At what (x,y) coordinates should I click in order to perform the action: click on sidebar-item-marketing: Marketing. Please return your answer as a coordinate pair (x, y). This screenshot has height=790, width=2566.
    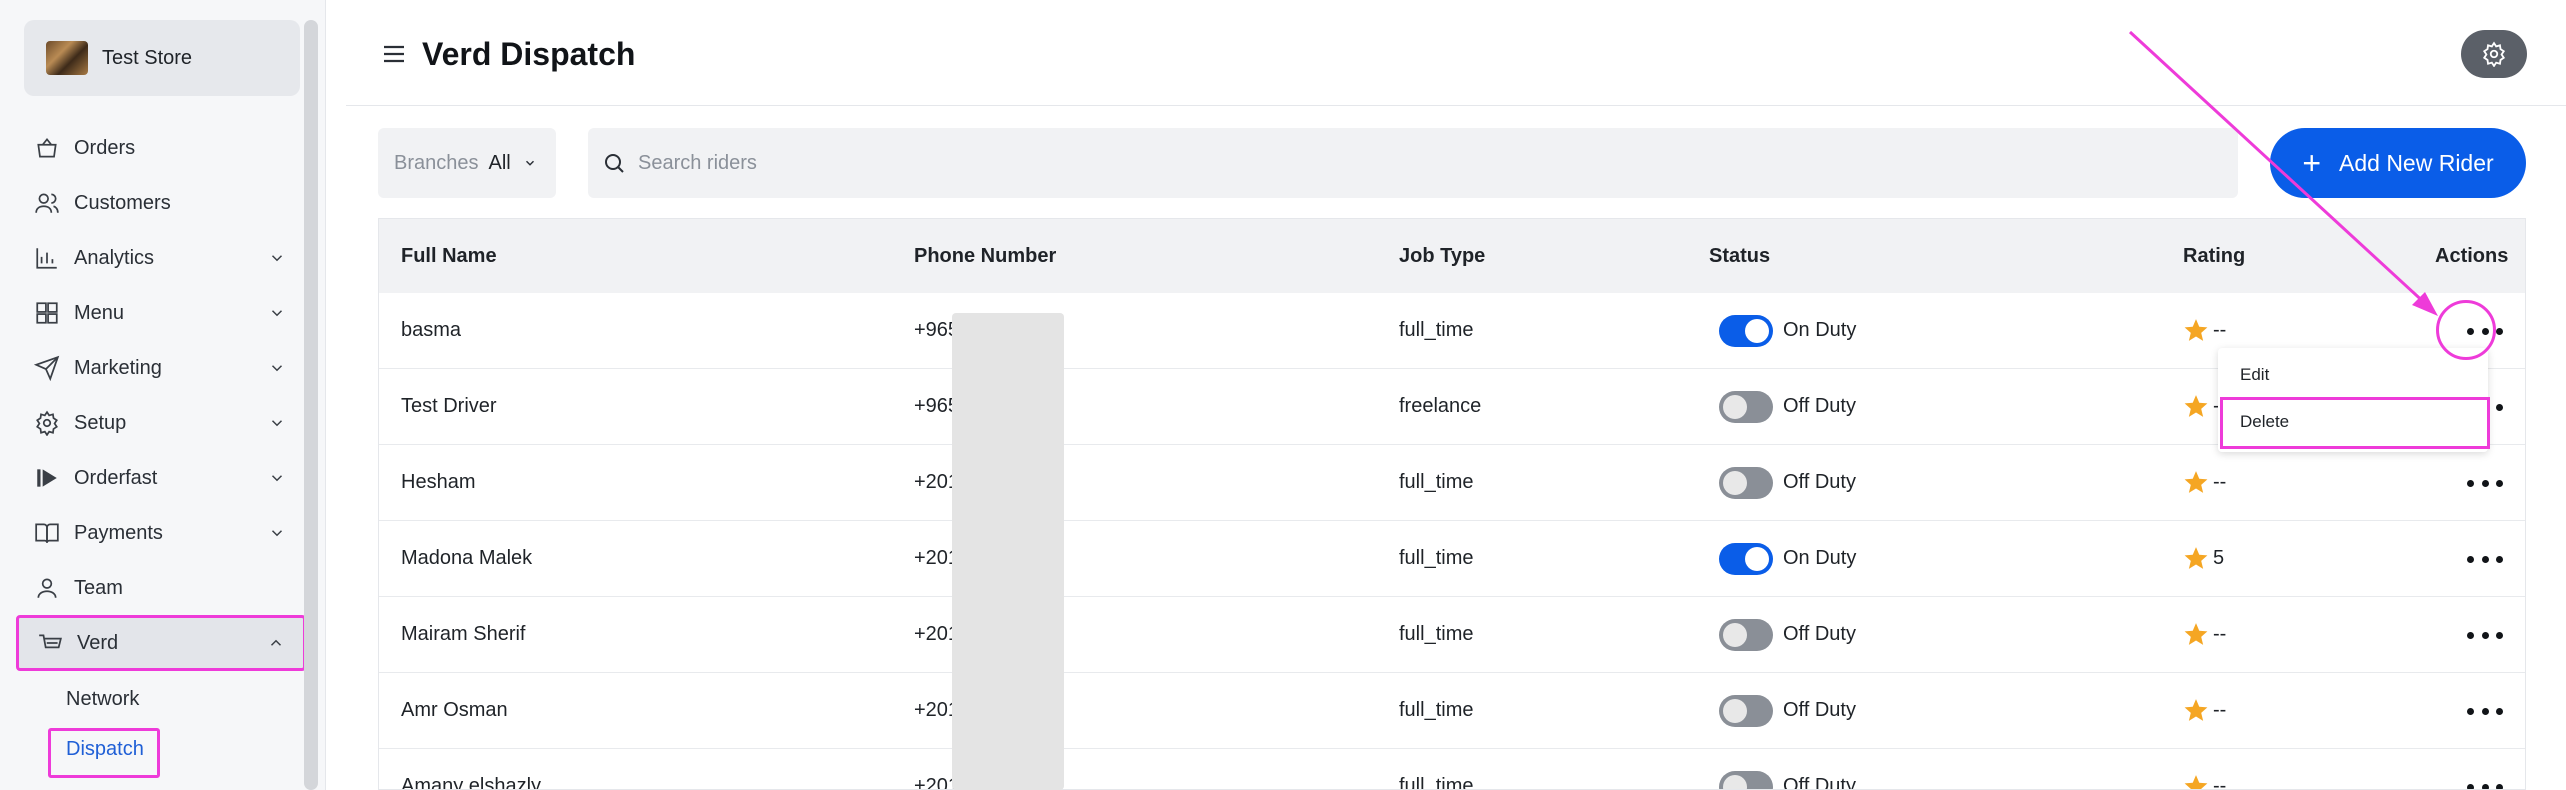
    Looking at the image, I should click on (160, 368).